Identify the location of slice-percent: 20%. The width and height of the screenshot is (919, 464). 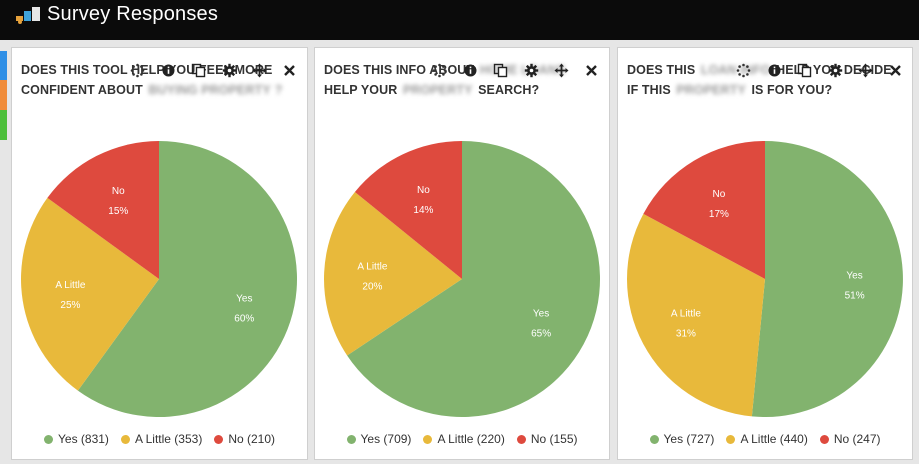
(372, 287).